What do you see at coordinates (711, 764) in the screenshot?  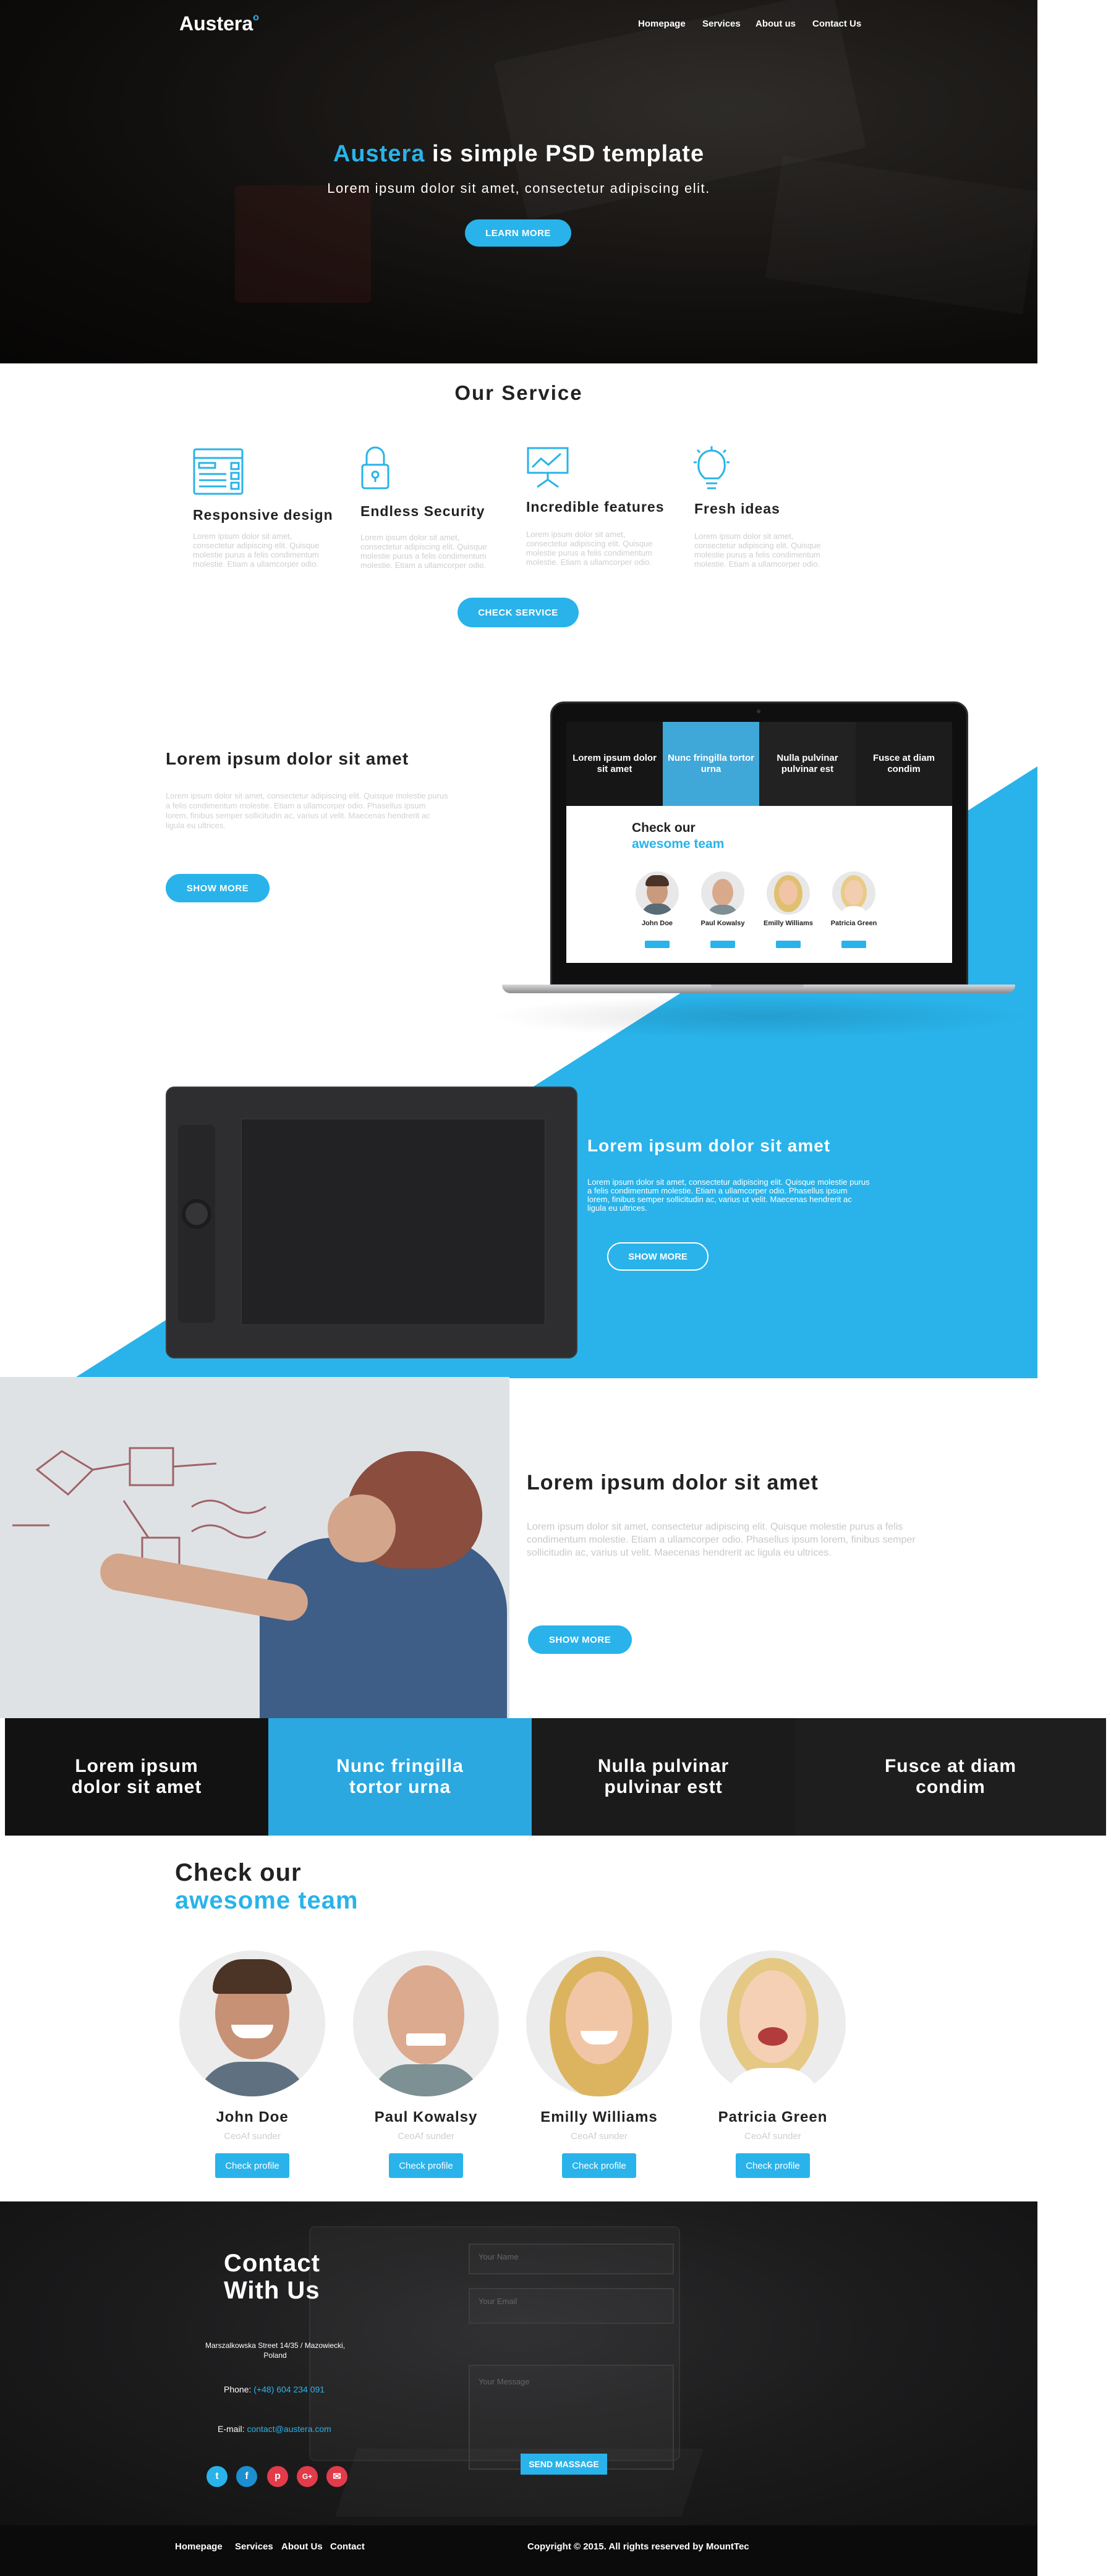 I see `laptop-tab-active: Nunc fringilla tortor urna` at bounding box center [711, 764].